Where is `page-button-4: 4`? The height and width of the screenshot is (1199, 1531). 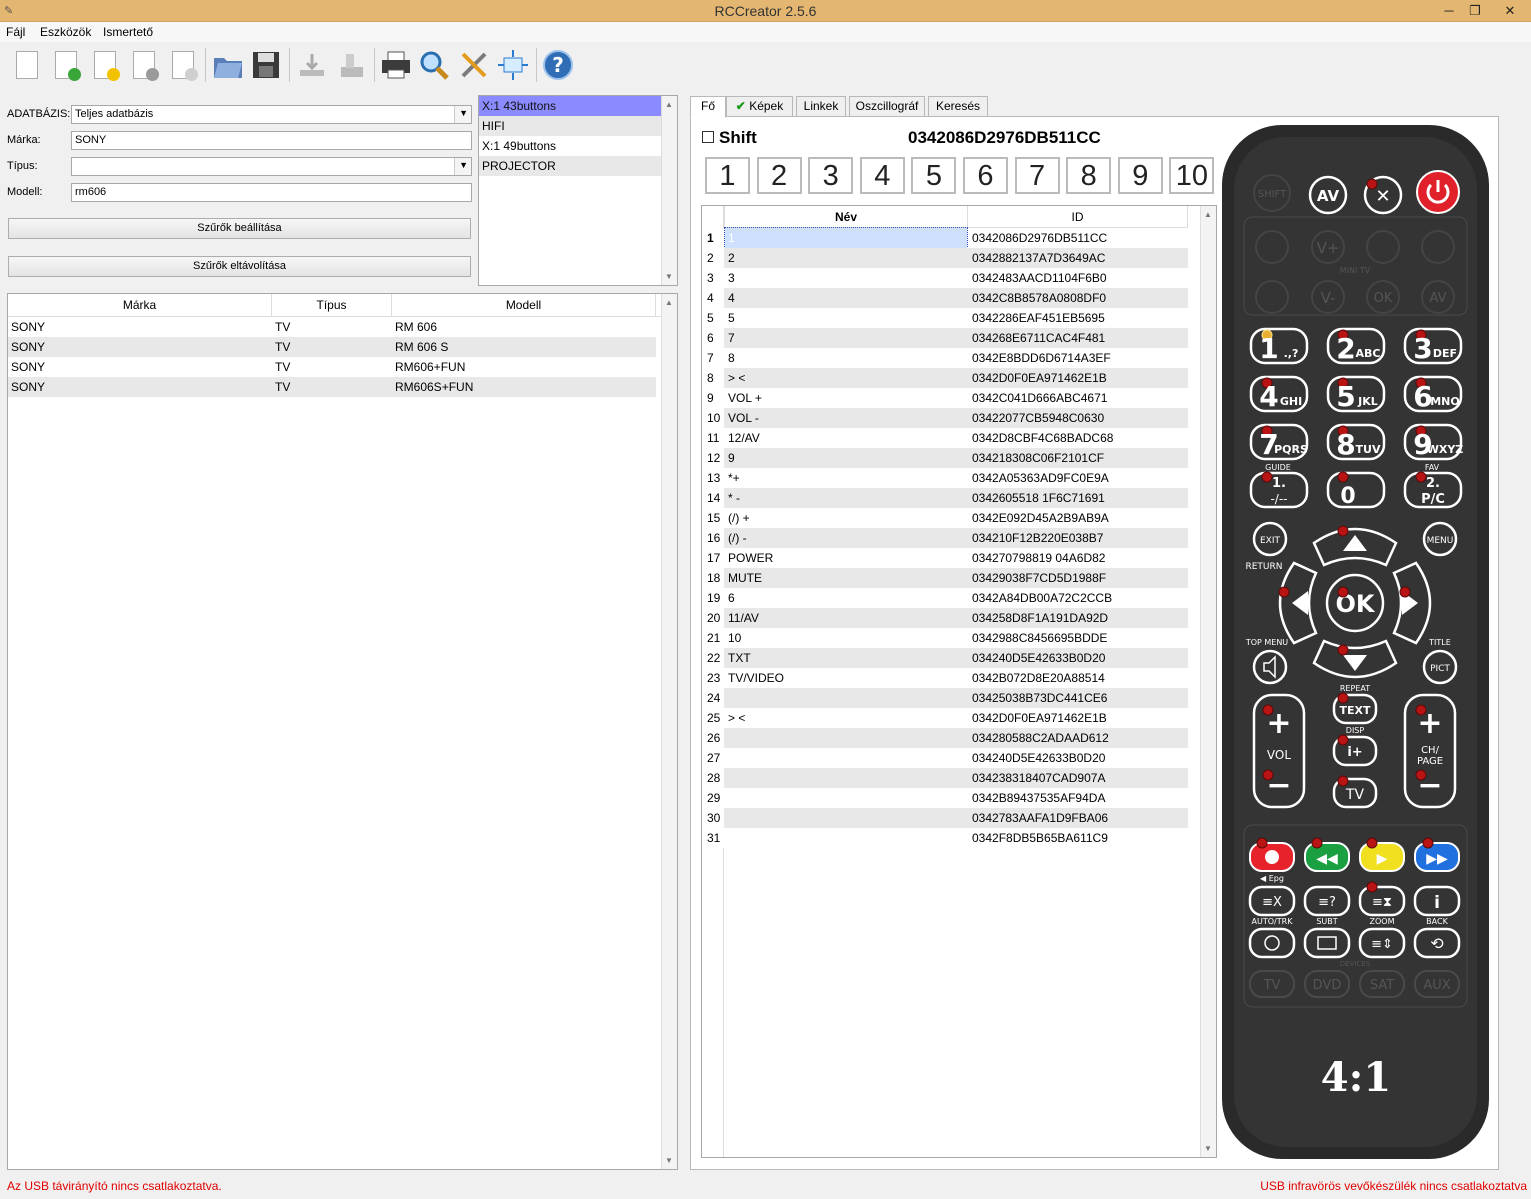
page-button-4: 4 is located at coordinates (882, 175).